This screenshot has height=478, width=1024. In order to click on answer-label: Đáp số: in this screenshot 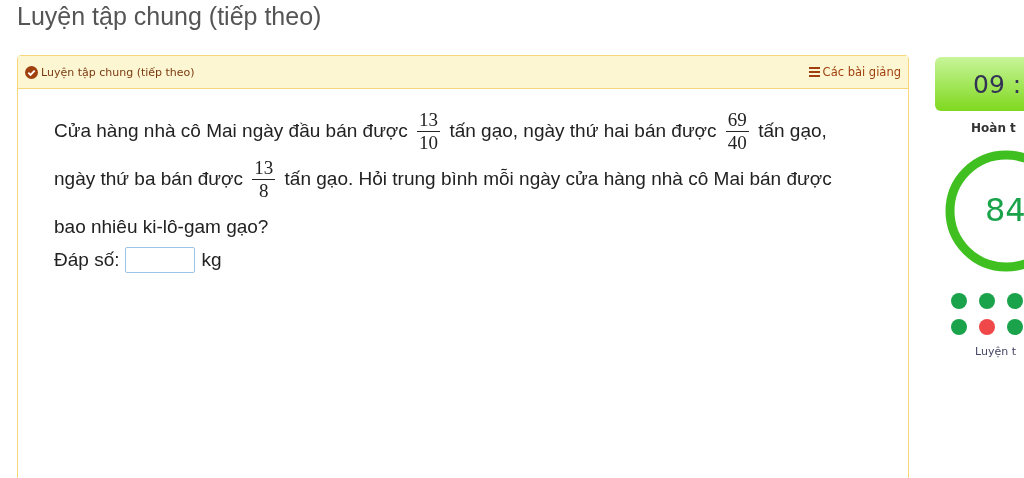, I will do `click(87, 260)`.